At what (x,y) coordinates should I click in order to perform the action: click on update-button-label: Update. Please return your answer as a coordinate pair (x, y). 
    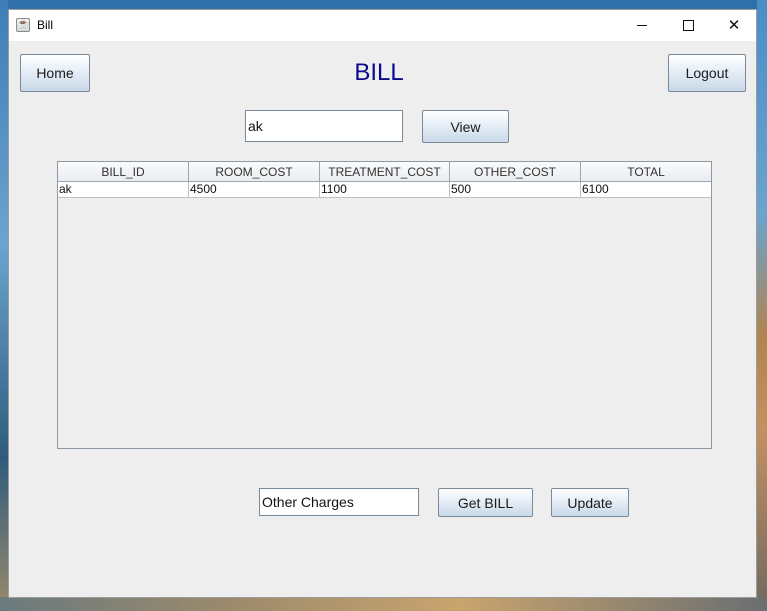
    Looking at the image, I should click on (590, 502).